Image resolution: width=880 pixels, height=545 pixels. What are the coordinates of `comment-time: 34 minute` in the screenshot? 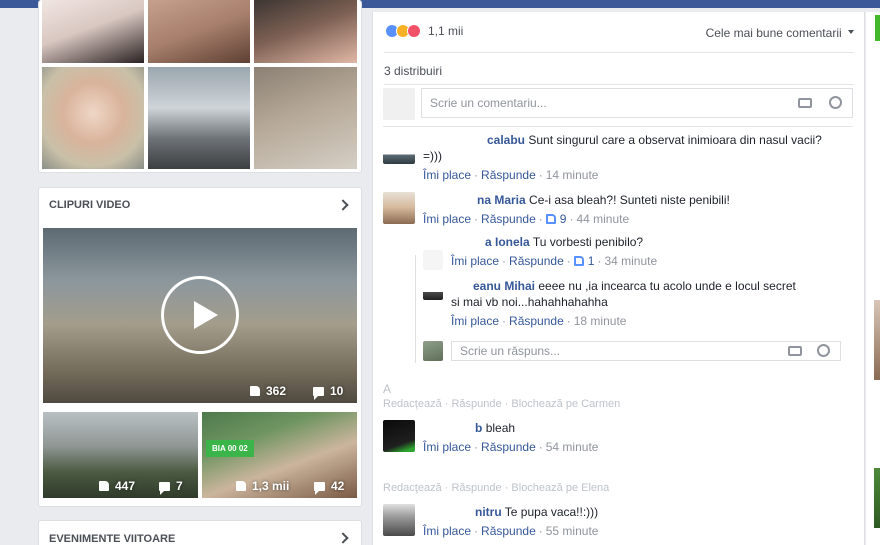 It's located at (630, 261).